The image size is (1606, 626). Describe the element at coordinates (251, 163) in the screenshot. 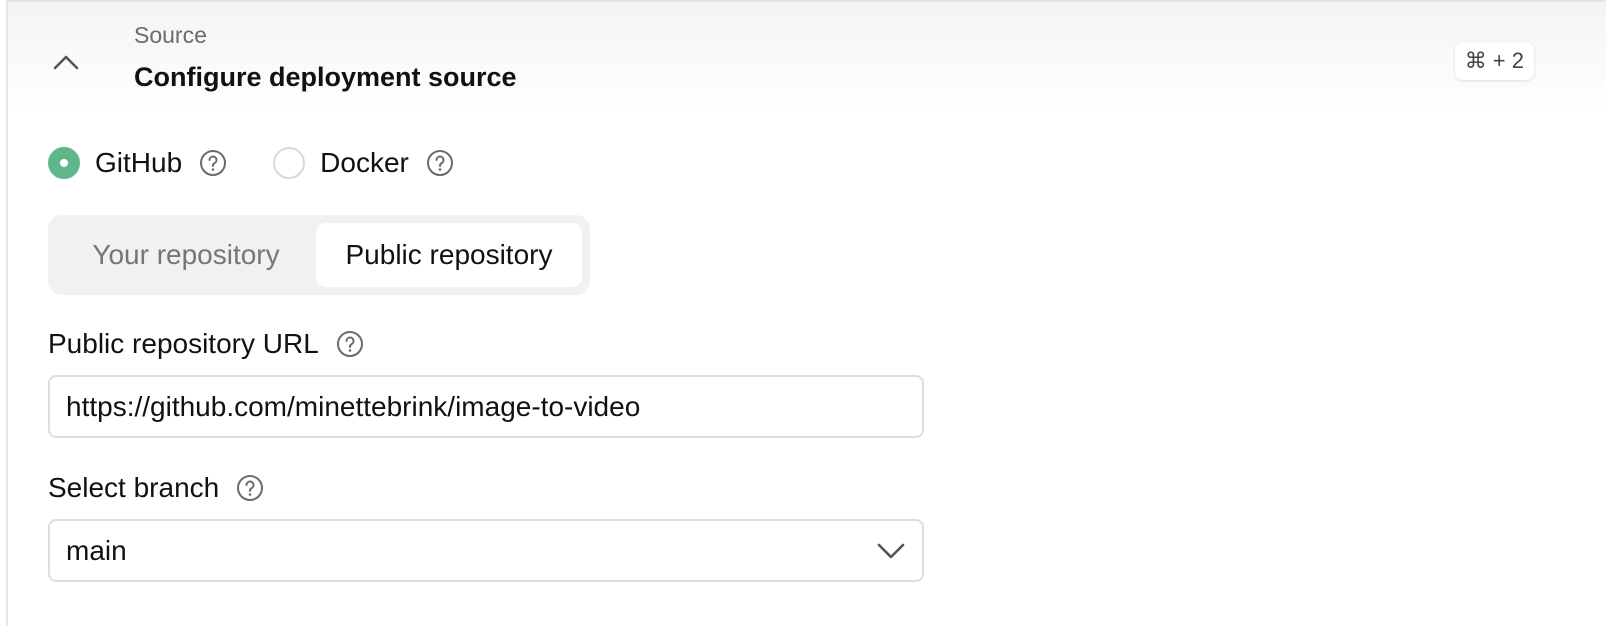

I see `source-type-radio-group: GitHub Docker` at that location.